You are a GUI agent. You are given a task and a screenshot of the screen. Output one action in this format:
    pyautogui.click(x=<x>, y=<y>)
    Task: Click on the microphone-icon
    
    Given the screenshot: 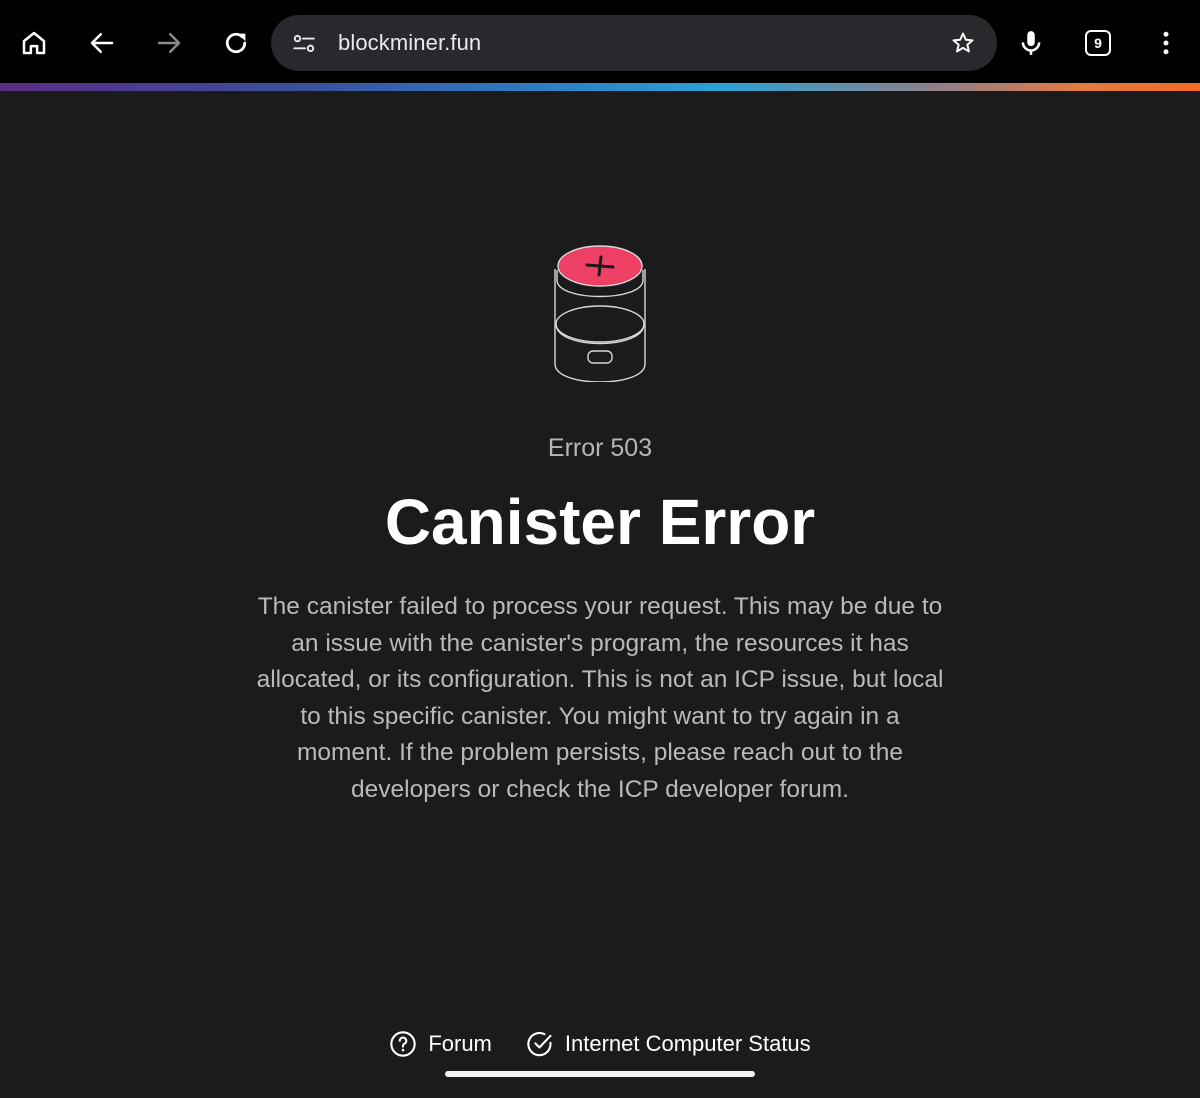 What is the action you would take?
    pyautogui.click(x=1031, y=43)
    